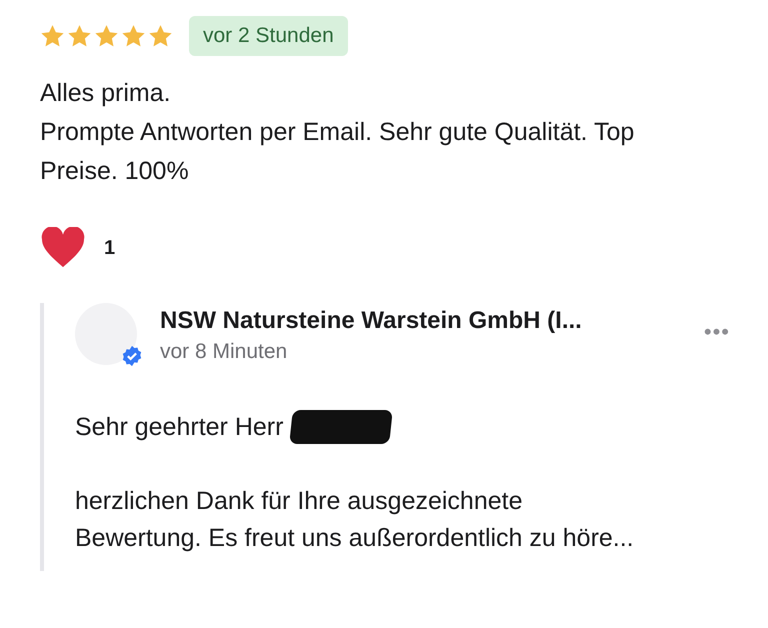  I want to click on time-badge: vor 2 Stunden, so click(268, 36).